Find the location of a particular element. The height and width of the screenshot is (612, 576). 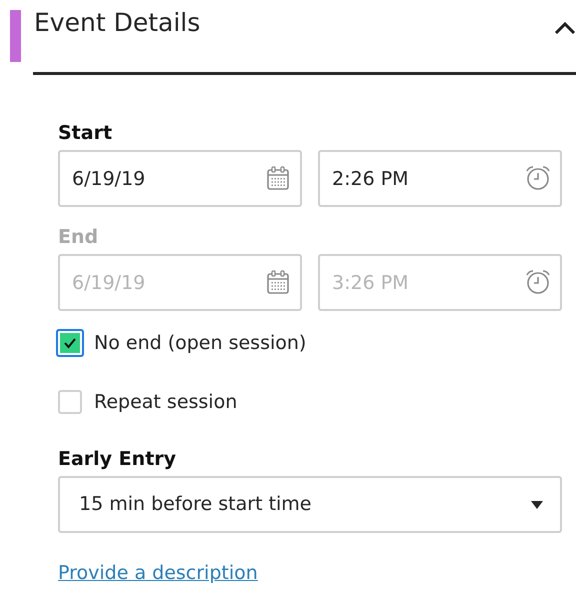

field-label: Early Entry is located at coordinates (118, 459).